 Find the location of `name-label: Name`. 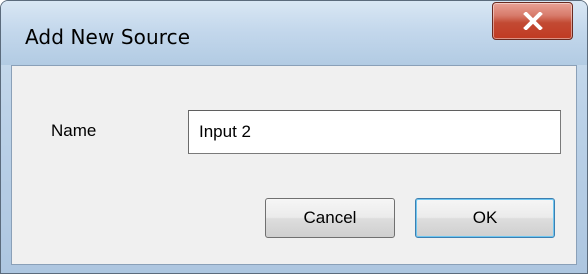

name-label: Name is located at coordinates (74, 130).